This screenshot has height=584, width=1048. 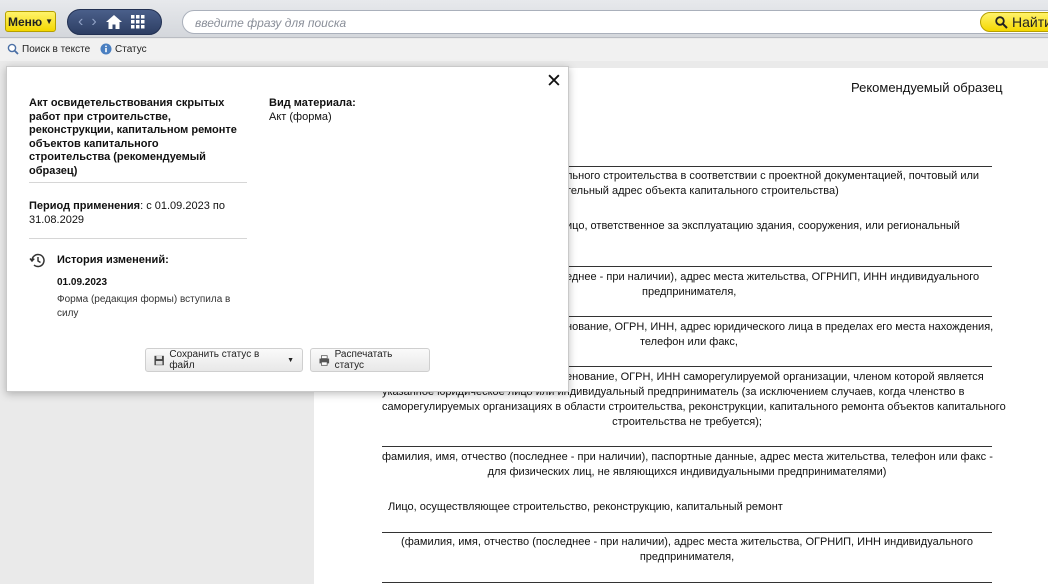 I want to click on material-type-value: Акт (форма), so click(x=300, y=117).